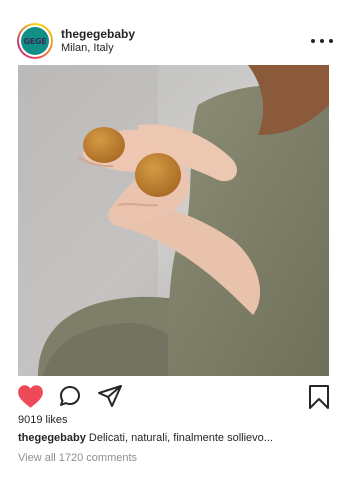 Image resolution: width=348 pixels, height=499 pixels. I want to click on comment-icon-svg, so click(70, 396).